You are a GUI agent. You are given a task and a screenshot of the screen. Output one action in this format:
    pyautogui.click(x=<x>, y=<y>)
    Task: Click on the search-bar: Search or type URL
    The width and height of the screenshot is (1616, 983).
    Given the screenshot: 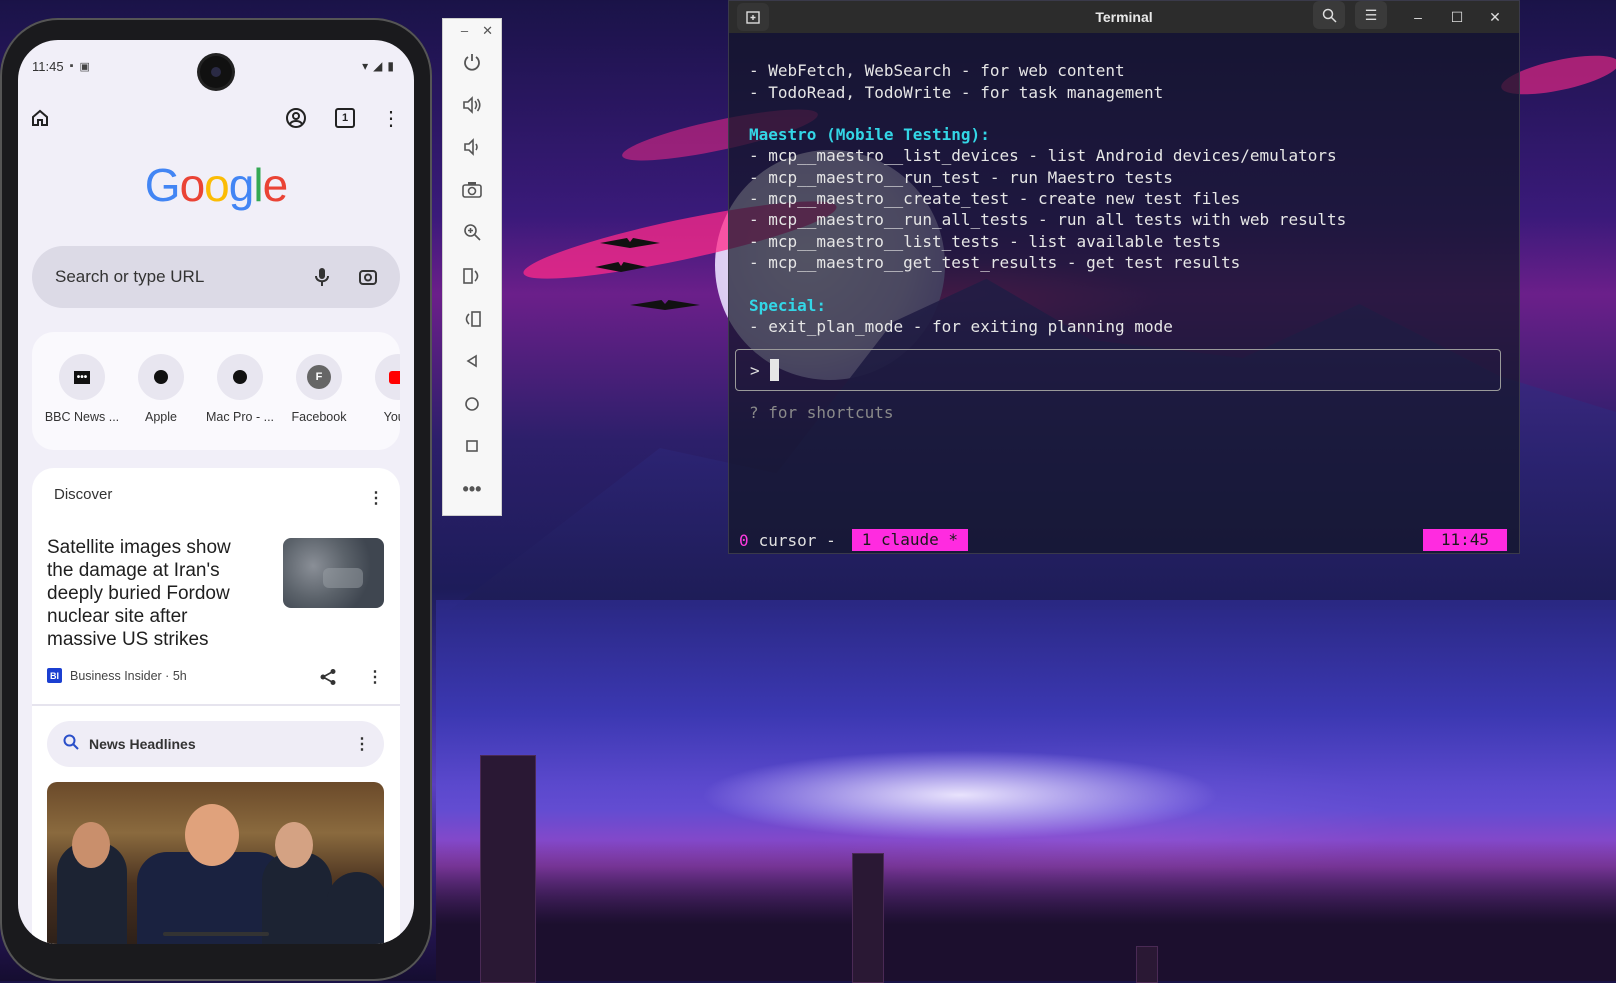 What is the action you would take?
    pyautogui.click(x=216, y=277)
    